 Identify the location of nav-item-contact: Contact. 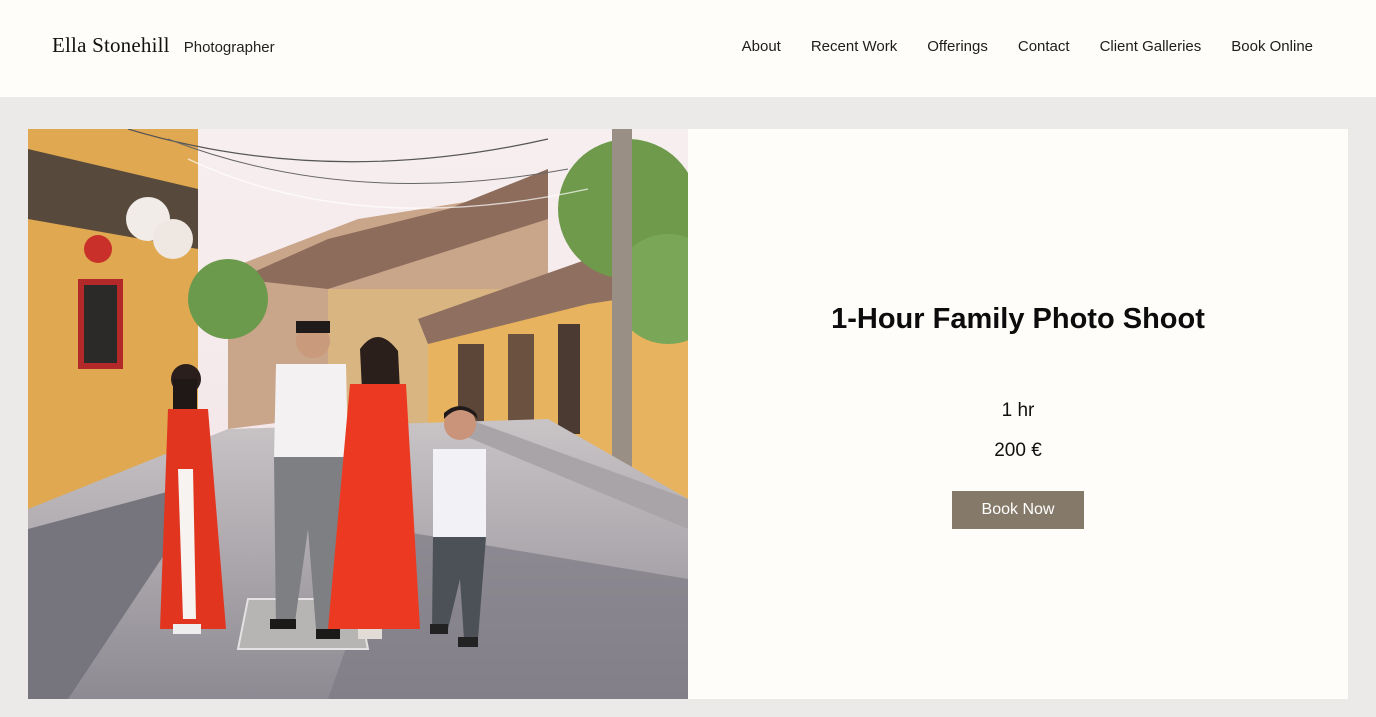
(1044, 46).